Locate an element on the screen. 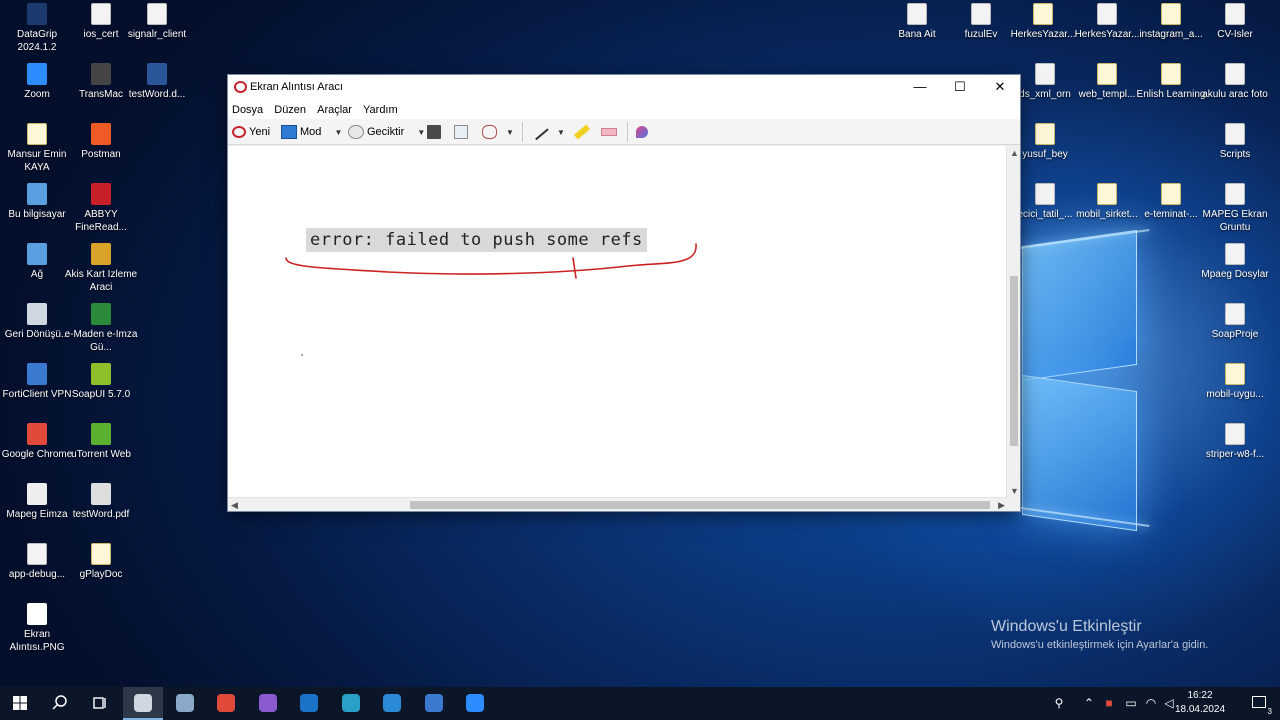  wifi-icon: ◠ is located at coordinates (1151, 703).